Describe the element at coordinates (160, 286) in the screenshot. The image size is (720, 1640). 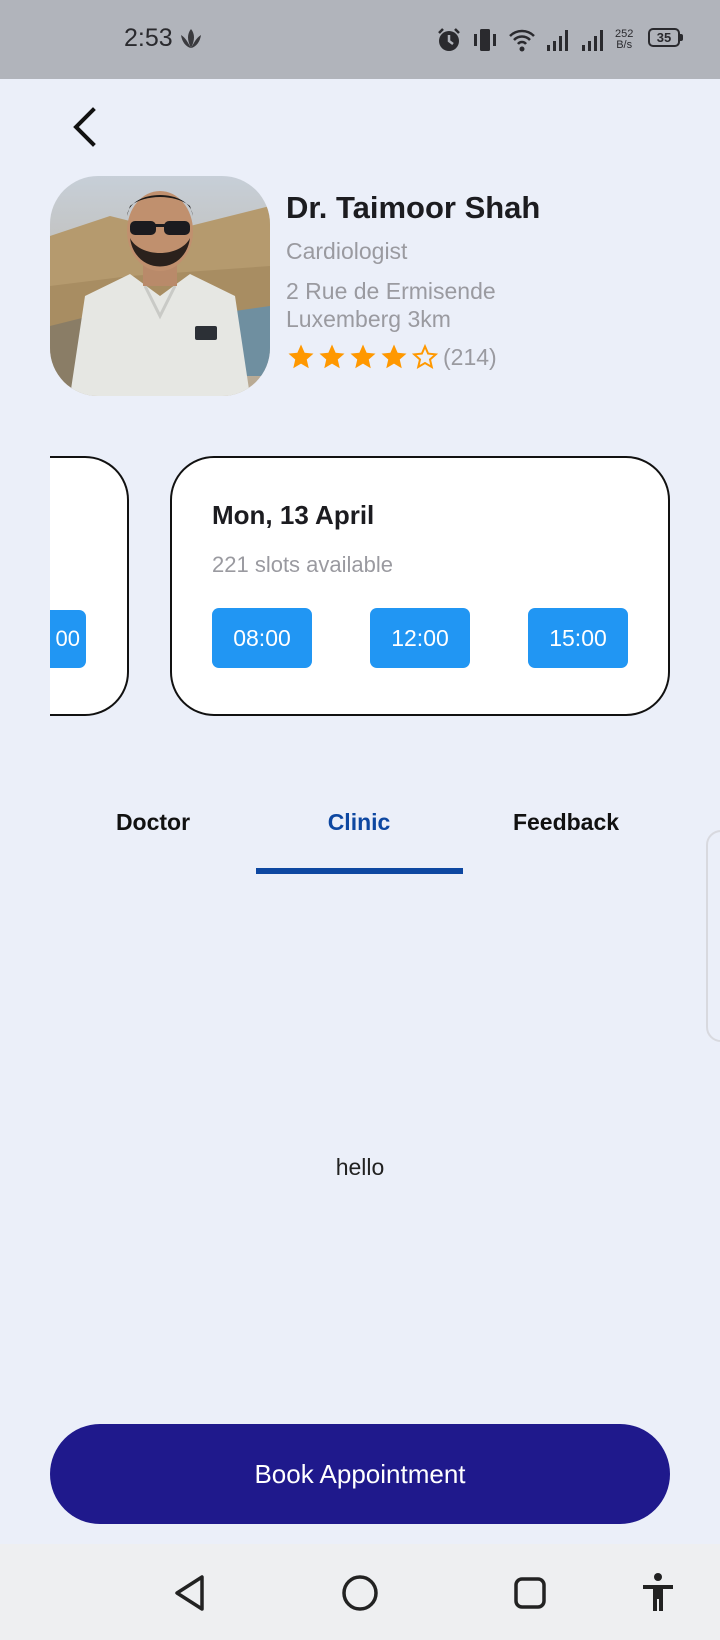
I see `doctor-avatar` at that location.